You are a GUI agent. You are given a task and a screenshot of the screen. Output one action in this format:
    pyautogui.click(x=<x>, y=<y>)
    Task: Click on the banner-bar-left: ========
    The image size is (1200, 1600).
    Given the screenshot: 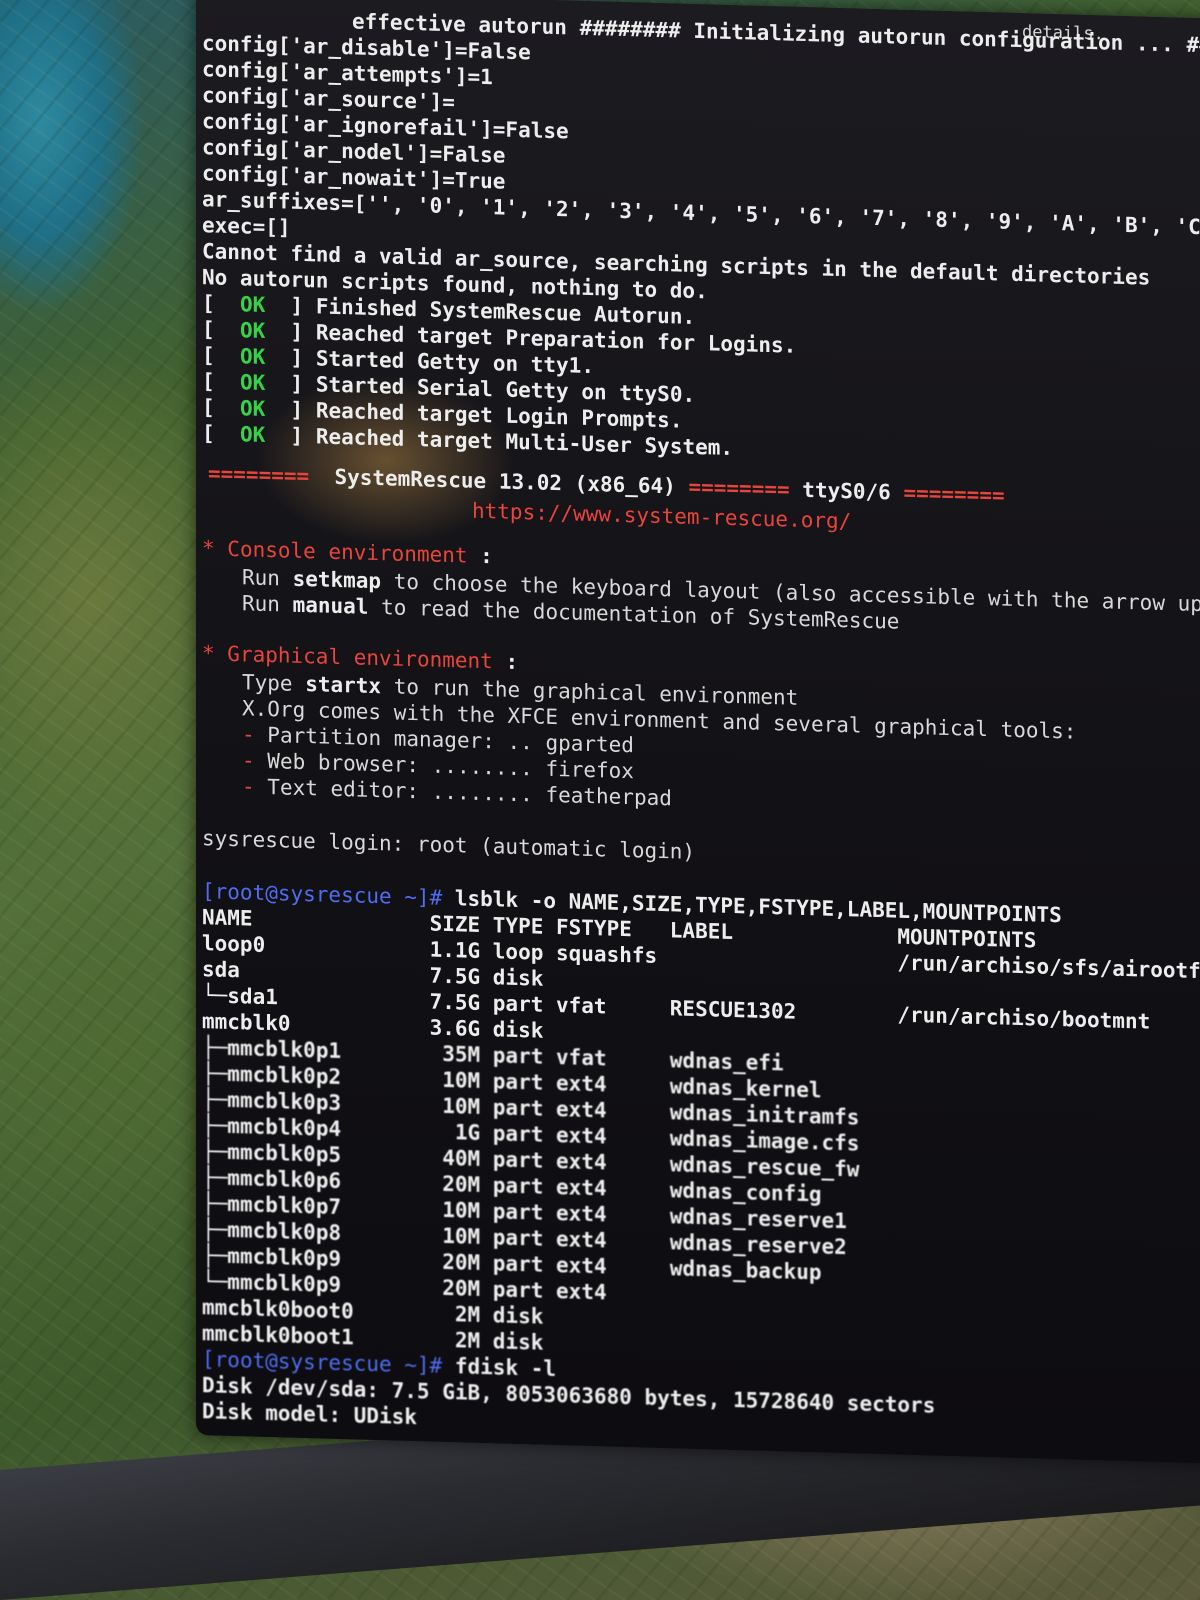 What is the action you would take?
    pyautogui.click(x=259, y=475)
    